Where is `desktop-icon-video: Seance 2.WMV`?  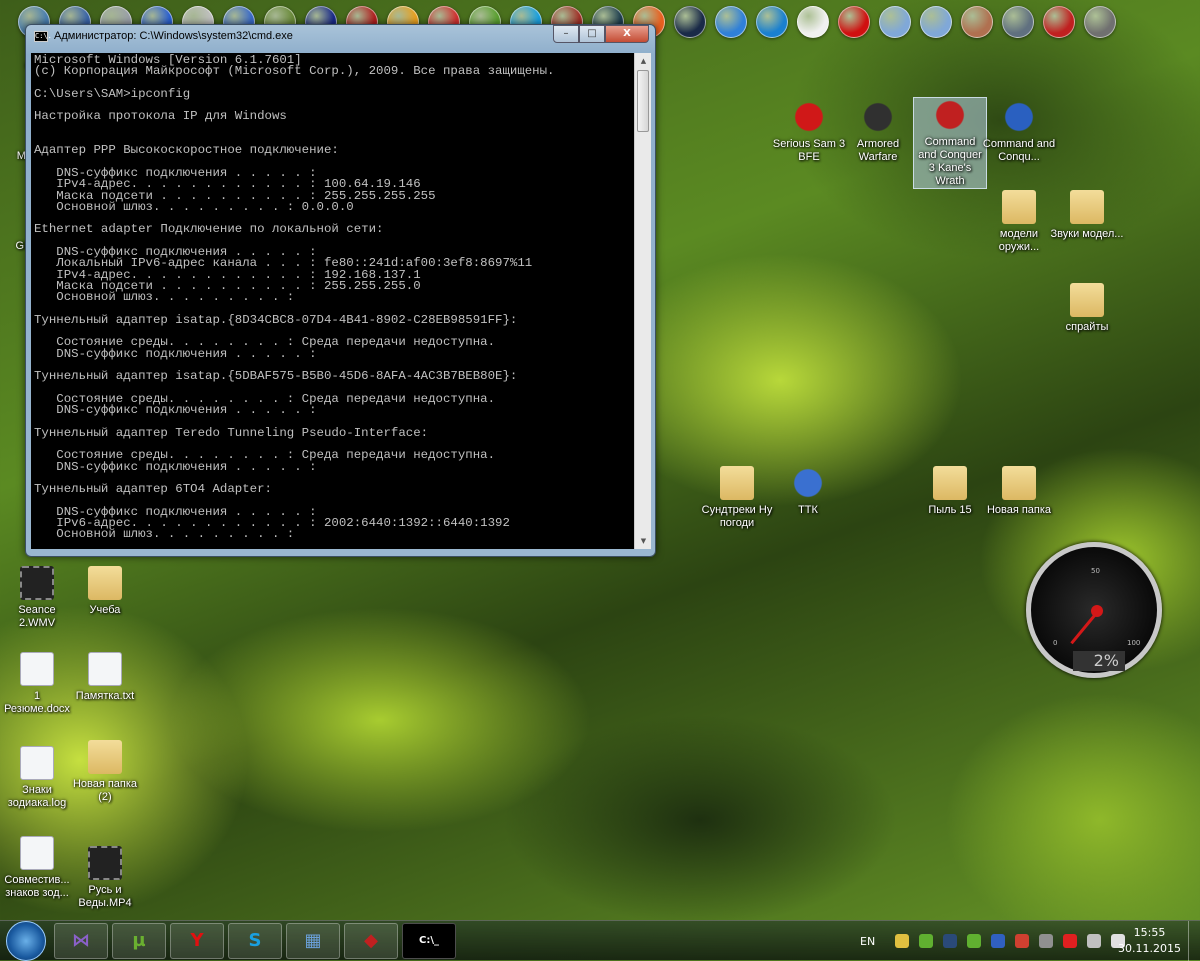
desktop-icon-video: Seance 2.WMV is located at coordinates (37, 598).